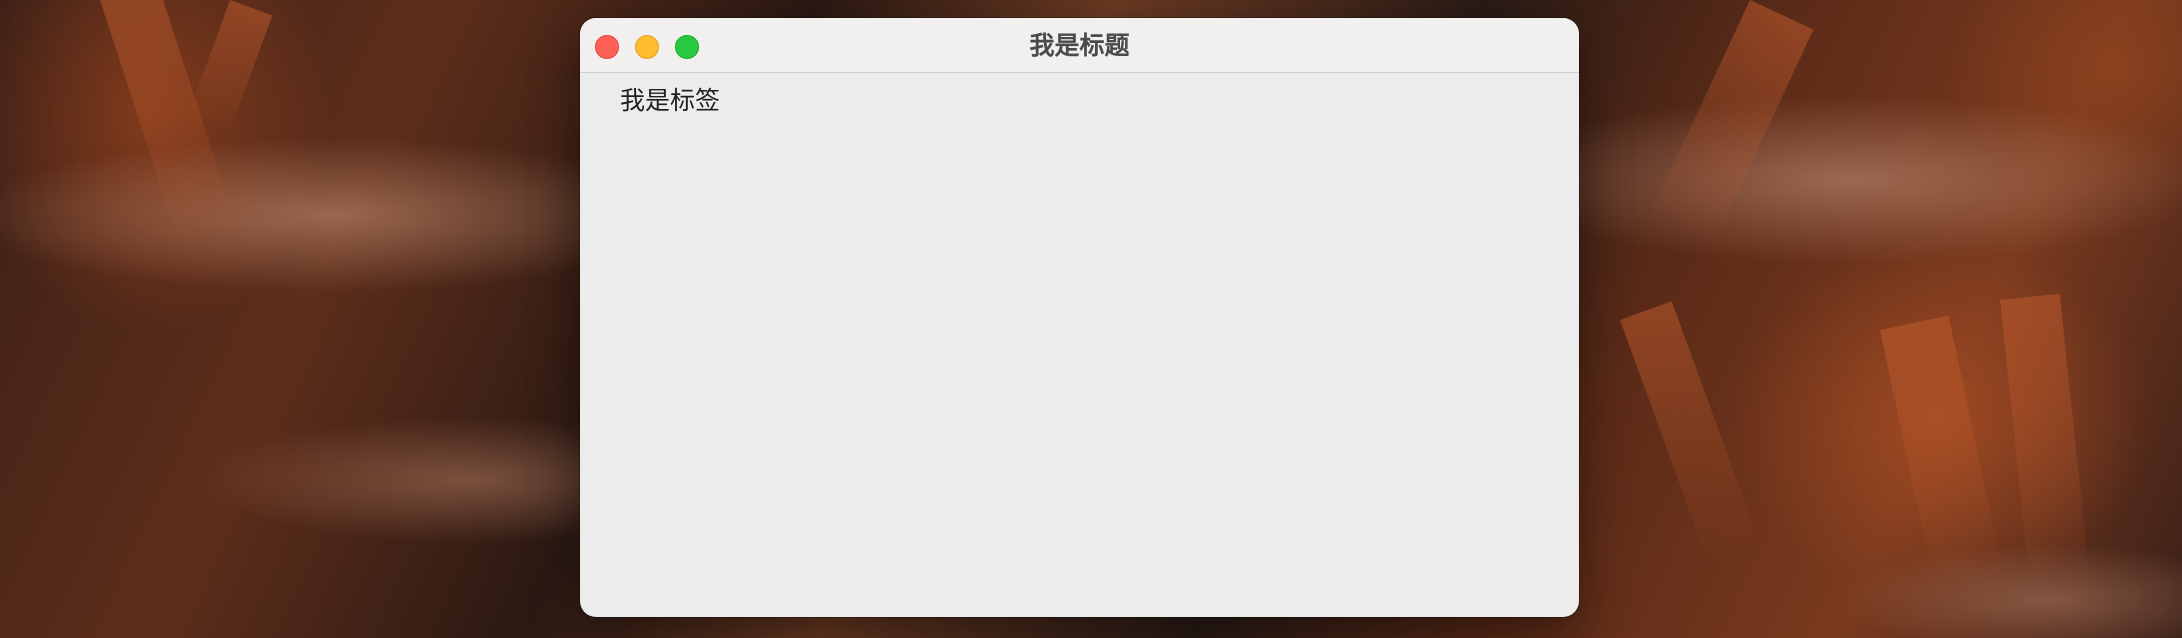 Image resolution: width=2182 pixels, height=638 pixels. I want to click on window-titlebar: 我是标题, so click(1079, 45).